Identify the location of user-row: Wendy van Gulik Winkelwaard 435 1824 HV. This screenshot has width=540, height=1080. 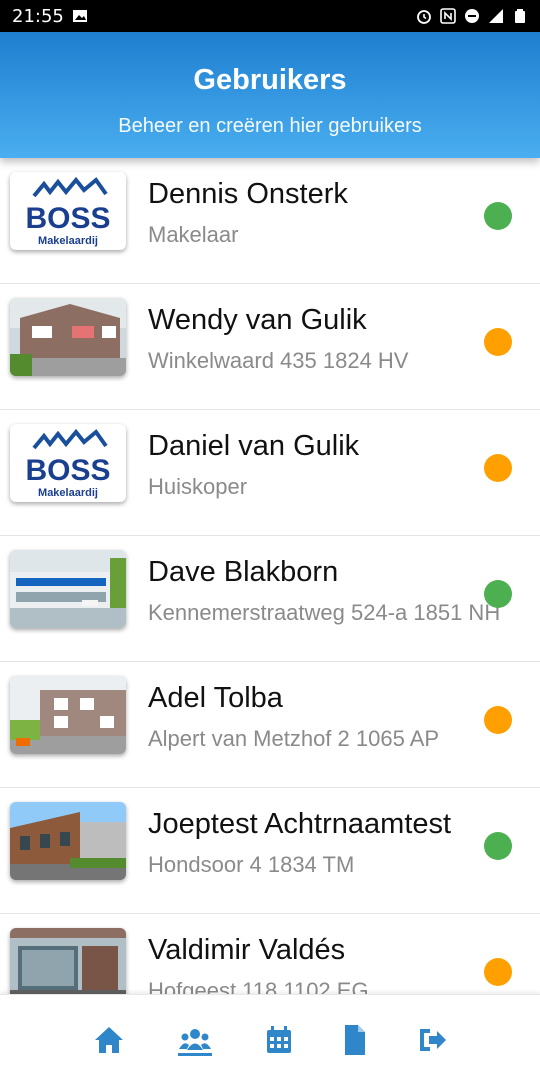
(270, 347).